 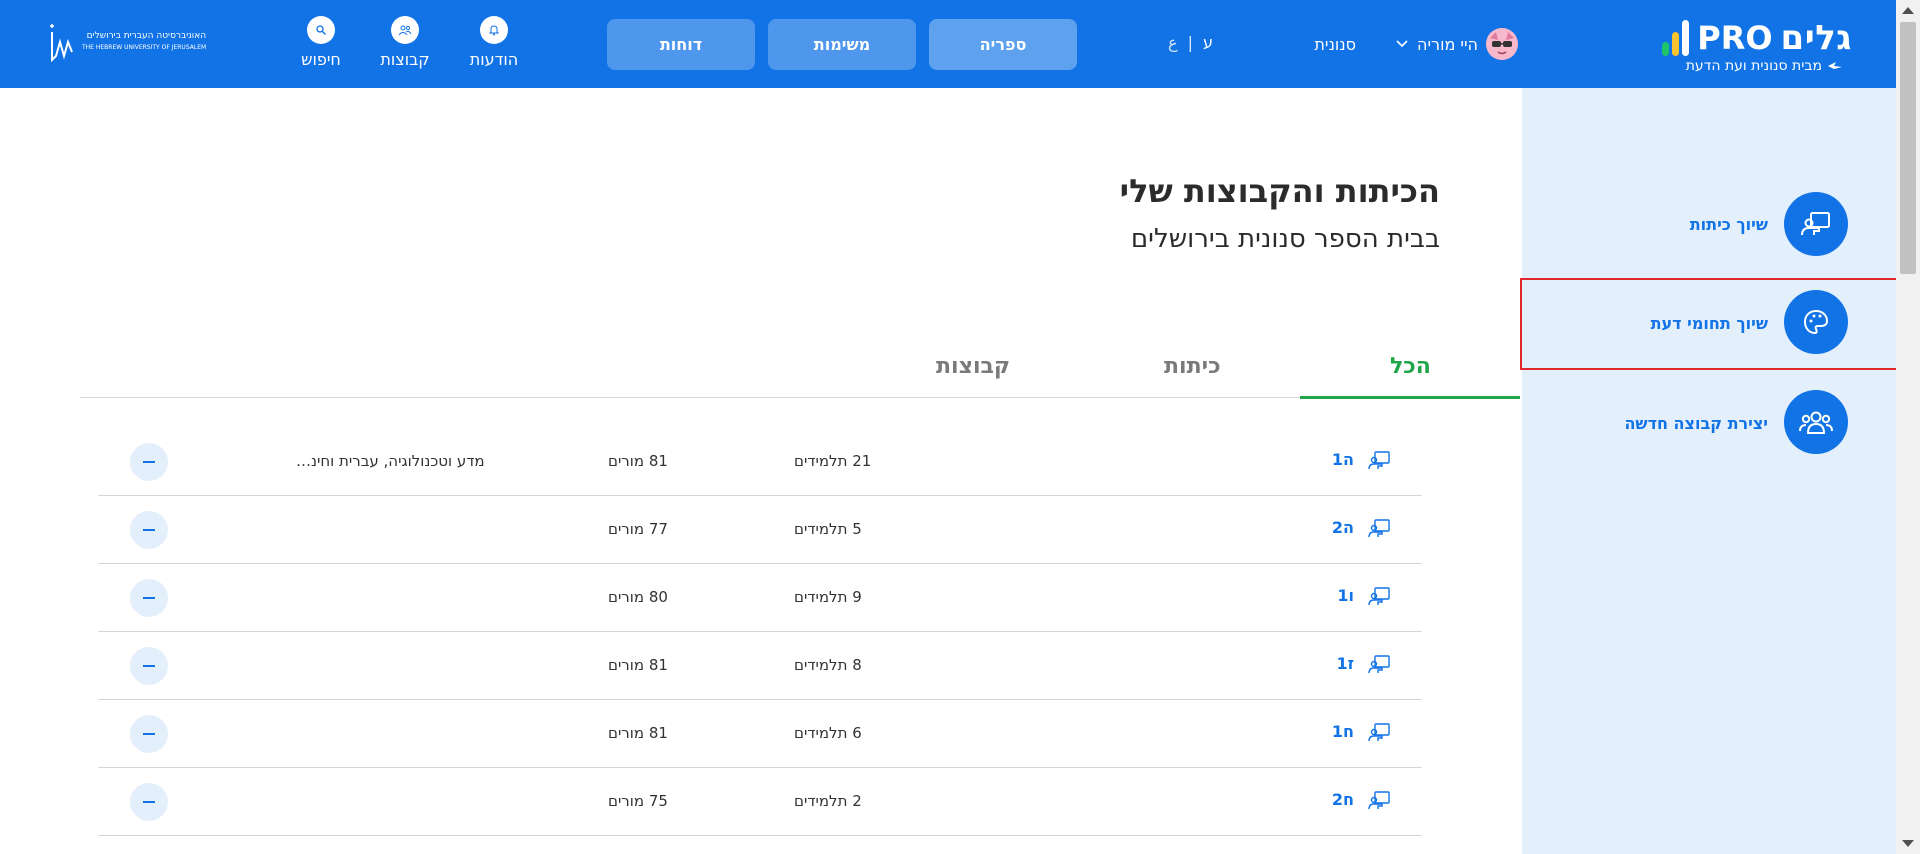 What do you see at coordinates (638, 529) in the screenshot?
I see `row-teachers: 77 מורים` at bounding box center [638, 529].